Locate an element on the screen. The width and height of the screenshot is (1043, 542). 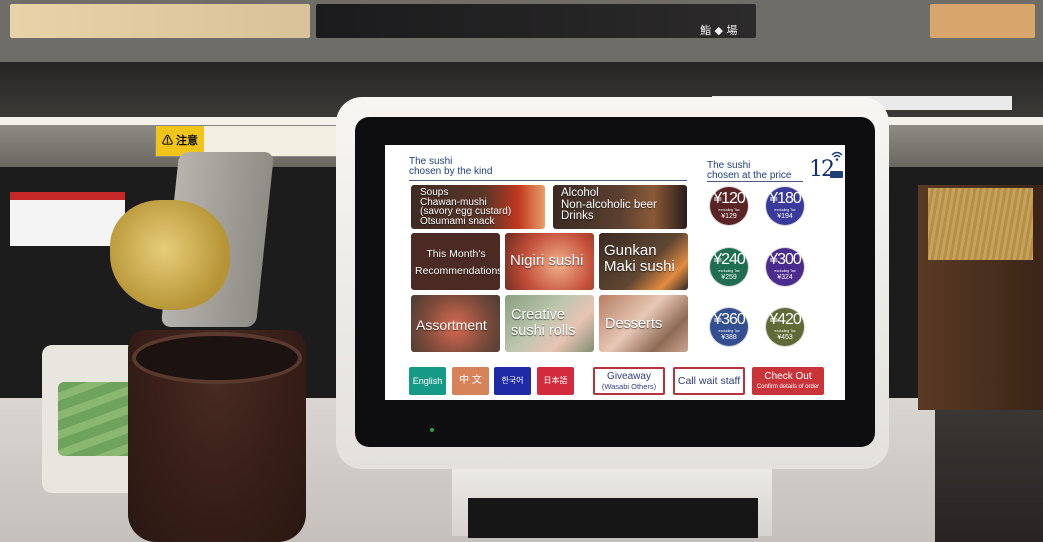
category-creative-label: Creative sushi rolls is located at coordinates (543, 323).